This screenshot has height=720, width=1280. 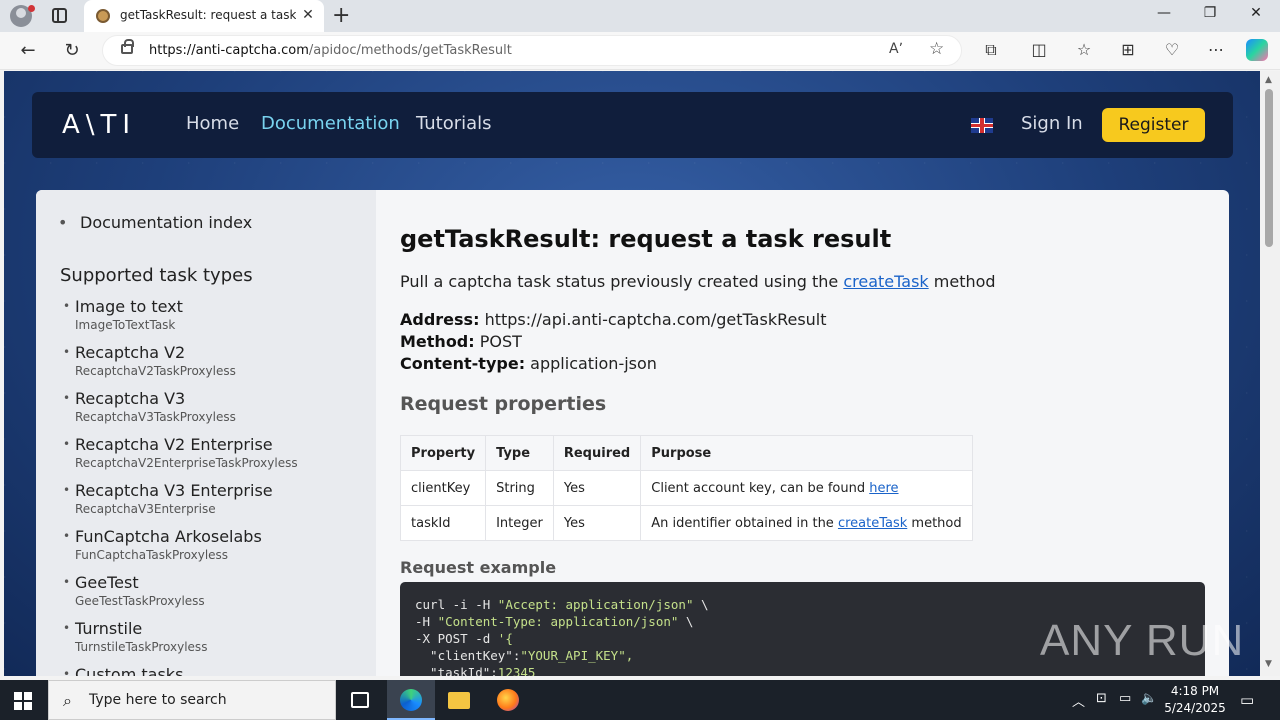 What do you see at coordinates (443, 488) in the screenshot?
I see `cell-property: clientKey` at bounding box center [443, 488].